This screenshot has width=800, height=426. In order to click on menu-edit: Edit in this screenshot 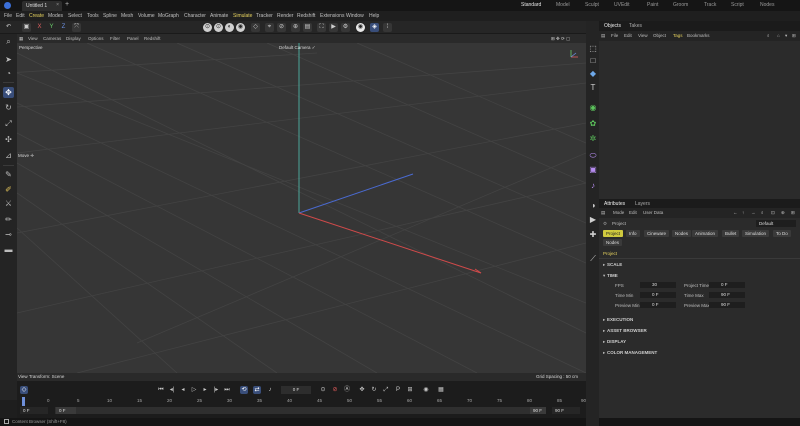, I will do `click(20, 16)`.